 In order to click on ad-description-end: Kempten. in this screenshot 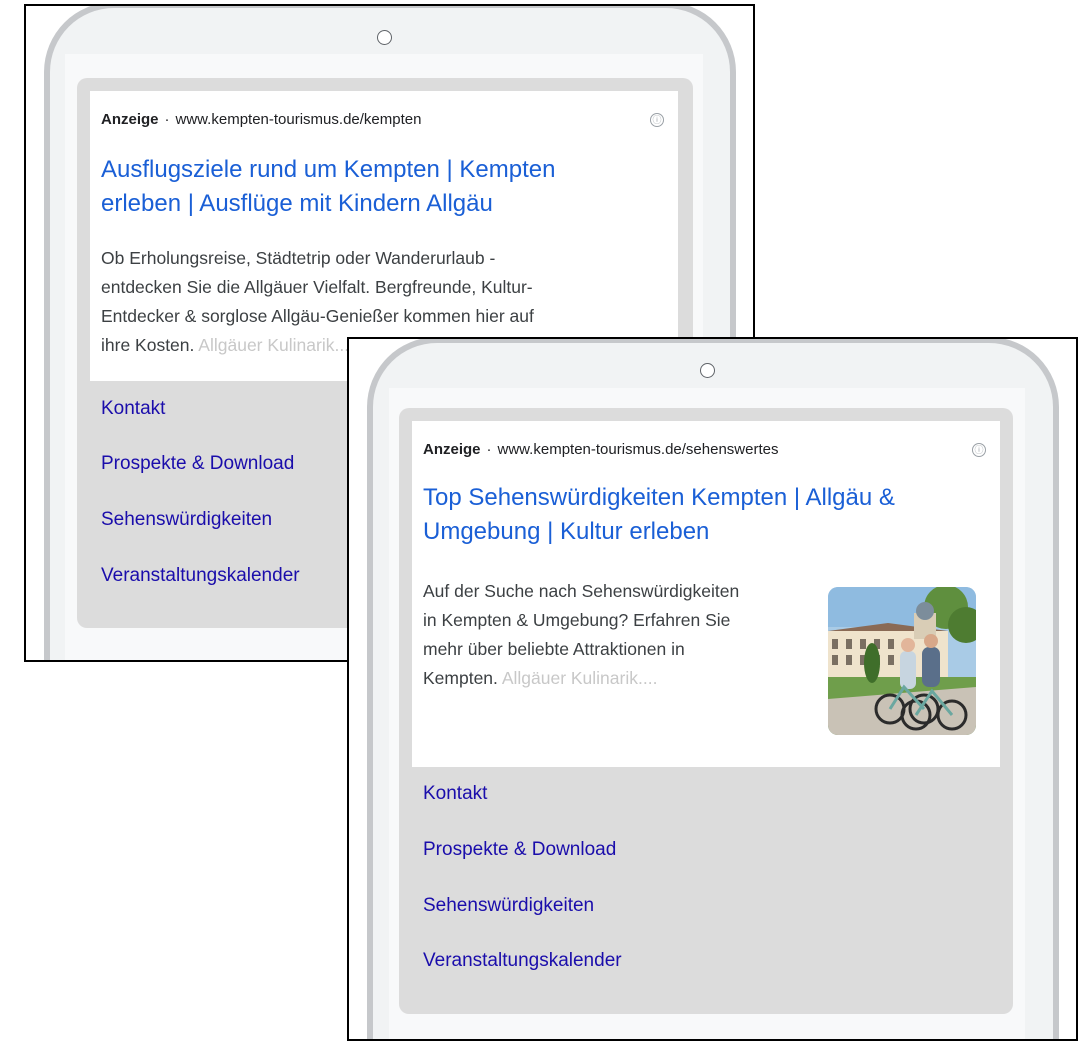, I will do `click(460, 678)`.